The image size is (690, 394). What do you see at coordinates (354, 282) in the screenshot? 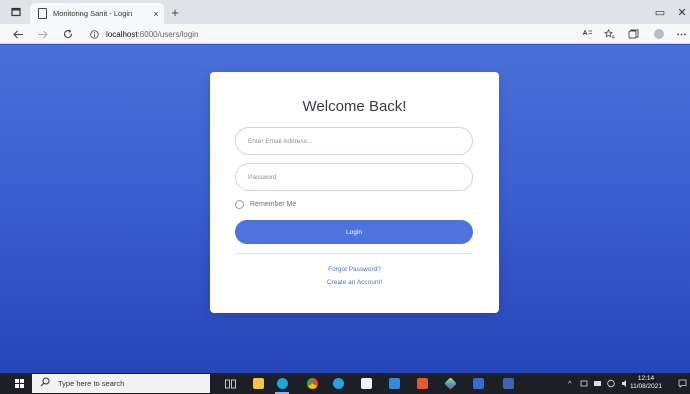
I see `create-account-link: Create an Account!` at bounding box center [354, 282].